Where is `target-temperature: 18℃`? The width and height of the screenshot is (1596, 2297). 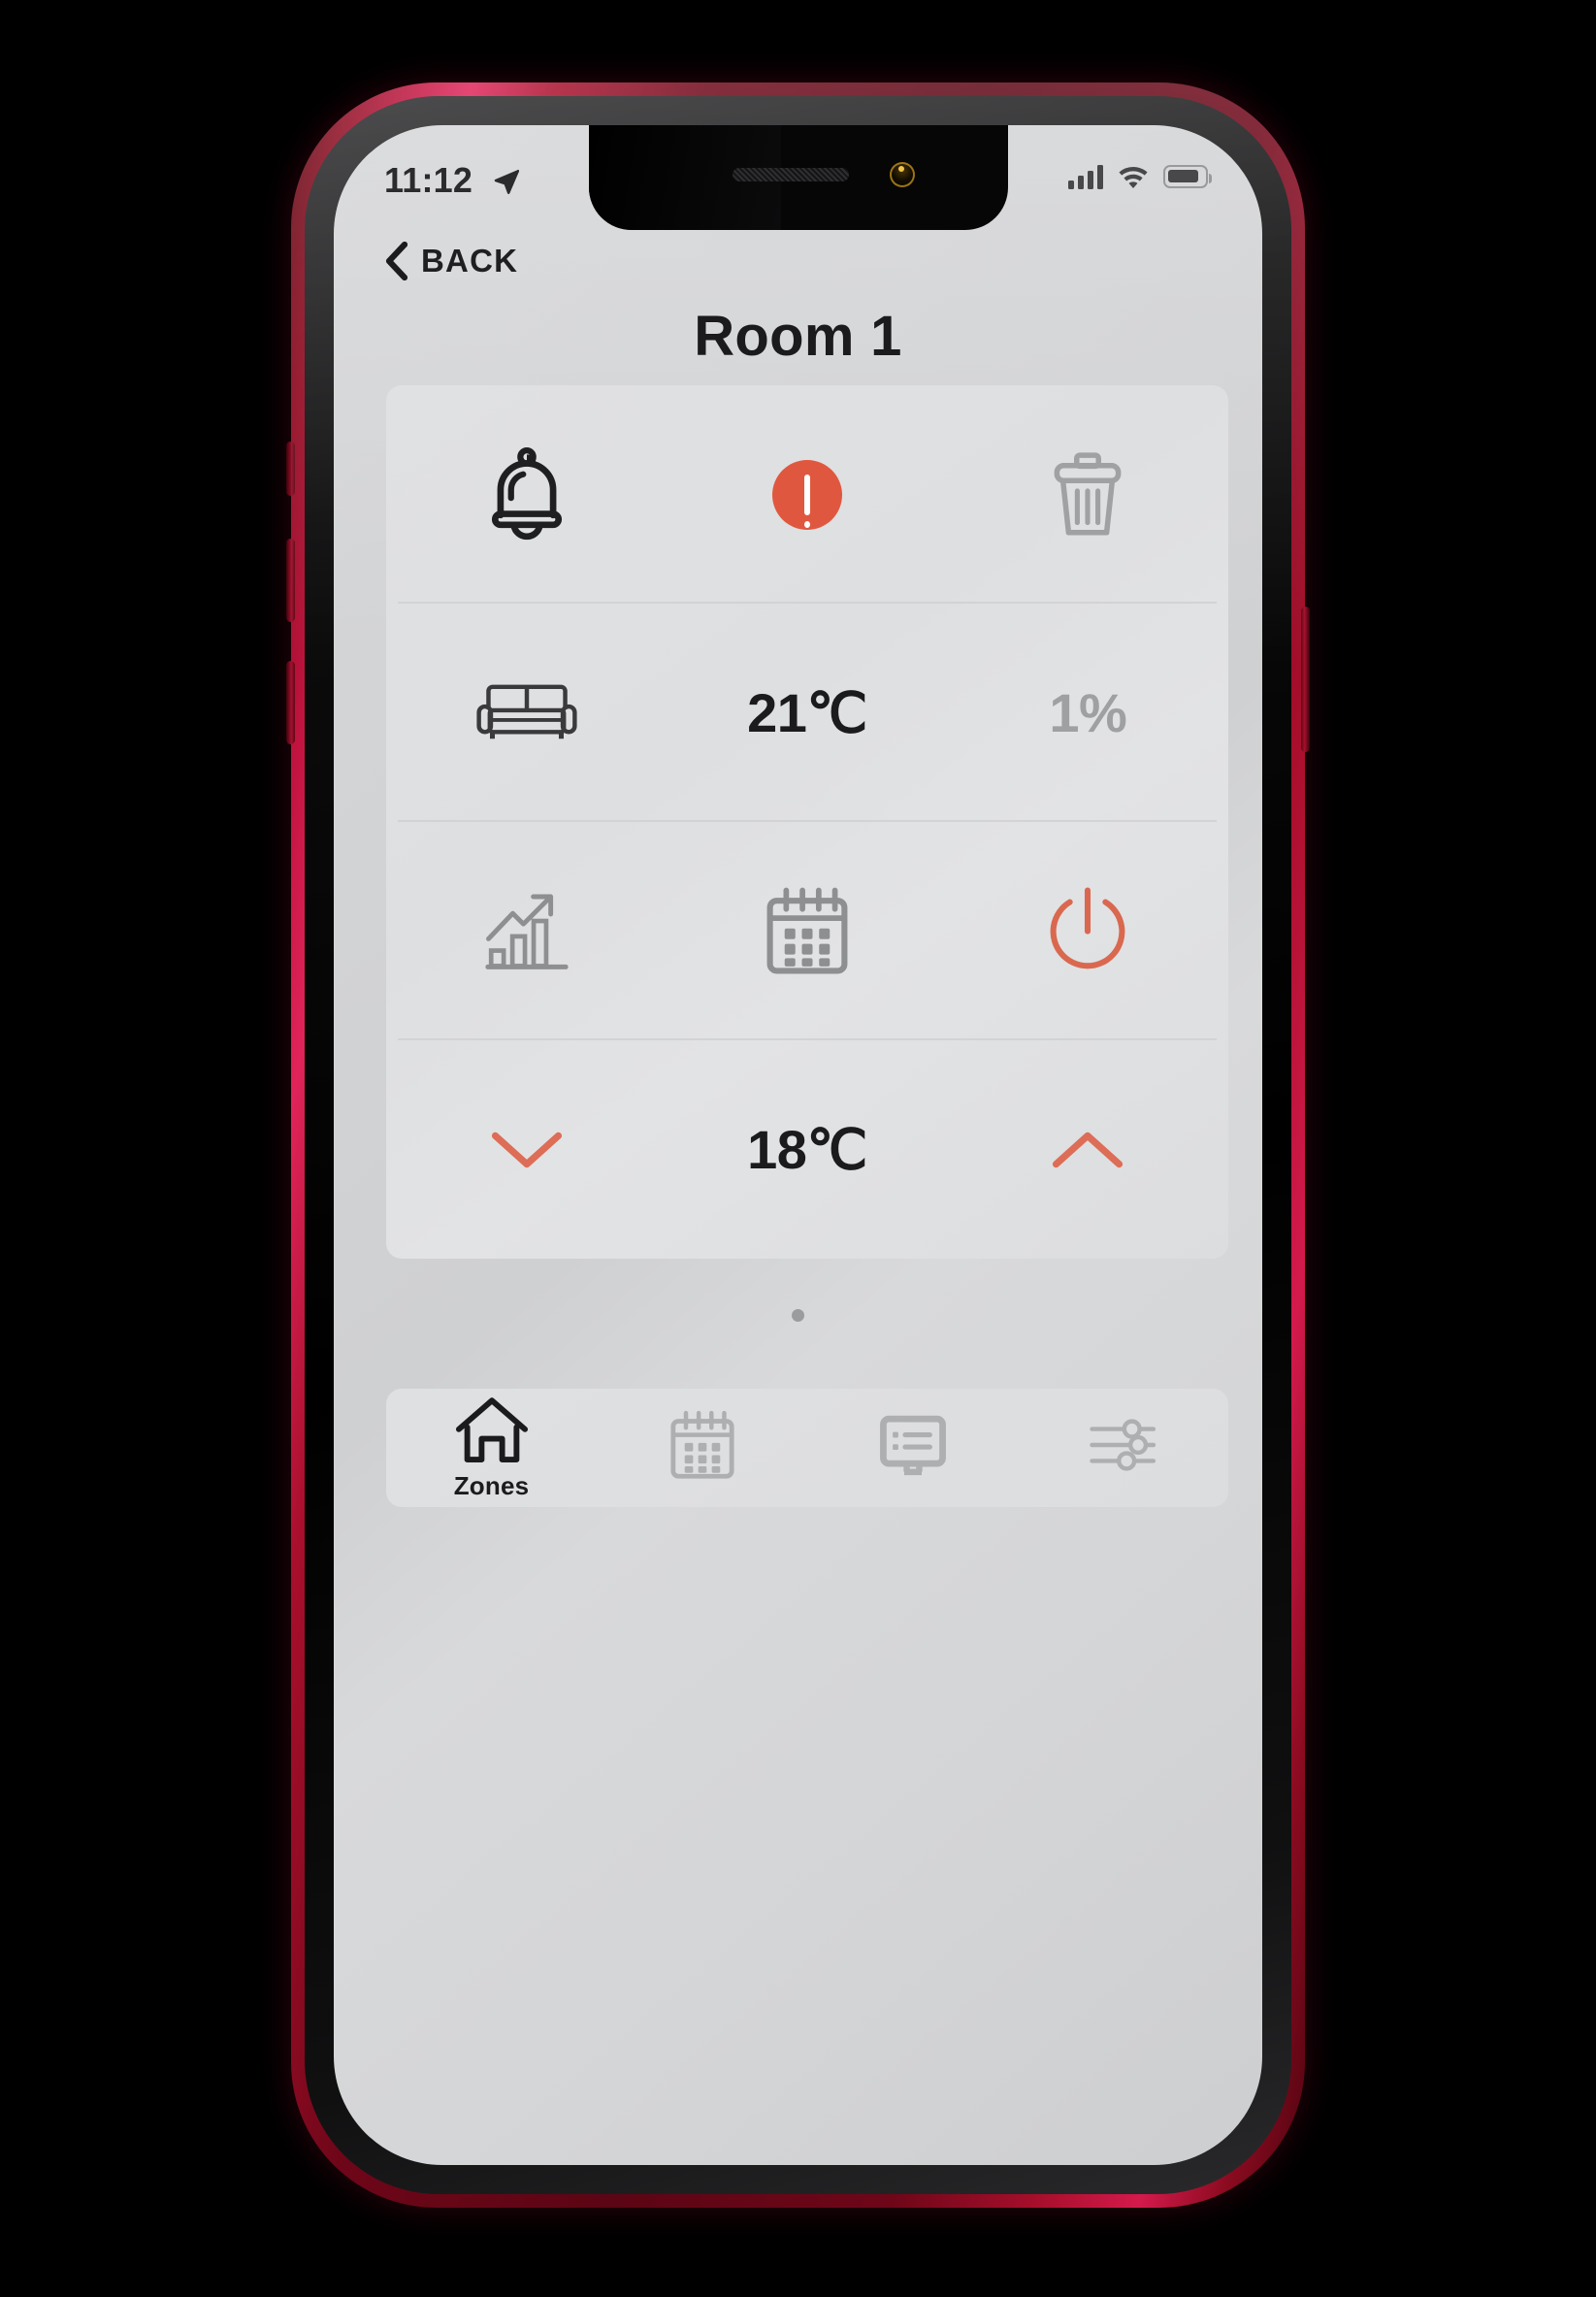 target-temperature: 18℃ is located at coordinates (807, 1149).